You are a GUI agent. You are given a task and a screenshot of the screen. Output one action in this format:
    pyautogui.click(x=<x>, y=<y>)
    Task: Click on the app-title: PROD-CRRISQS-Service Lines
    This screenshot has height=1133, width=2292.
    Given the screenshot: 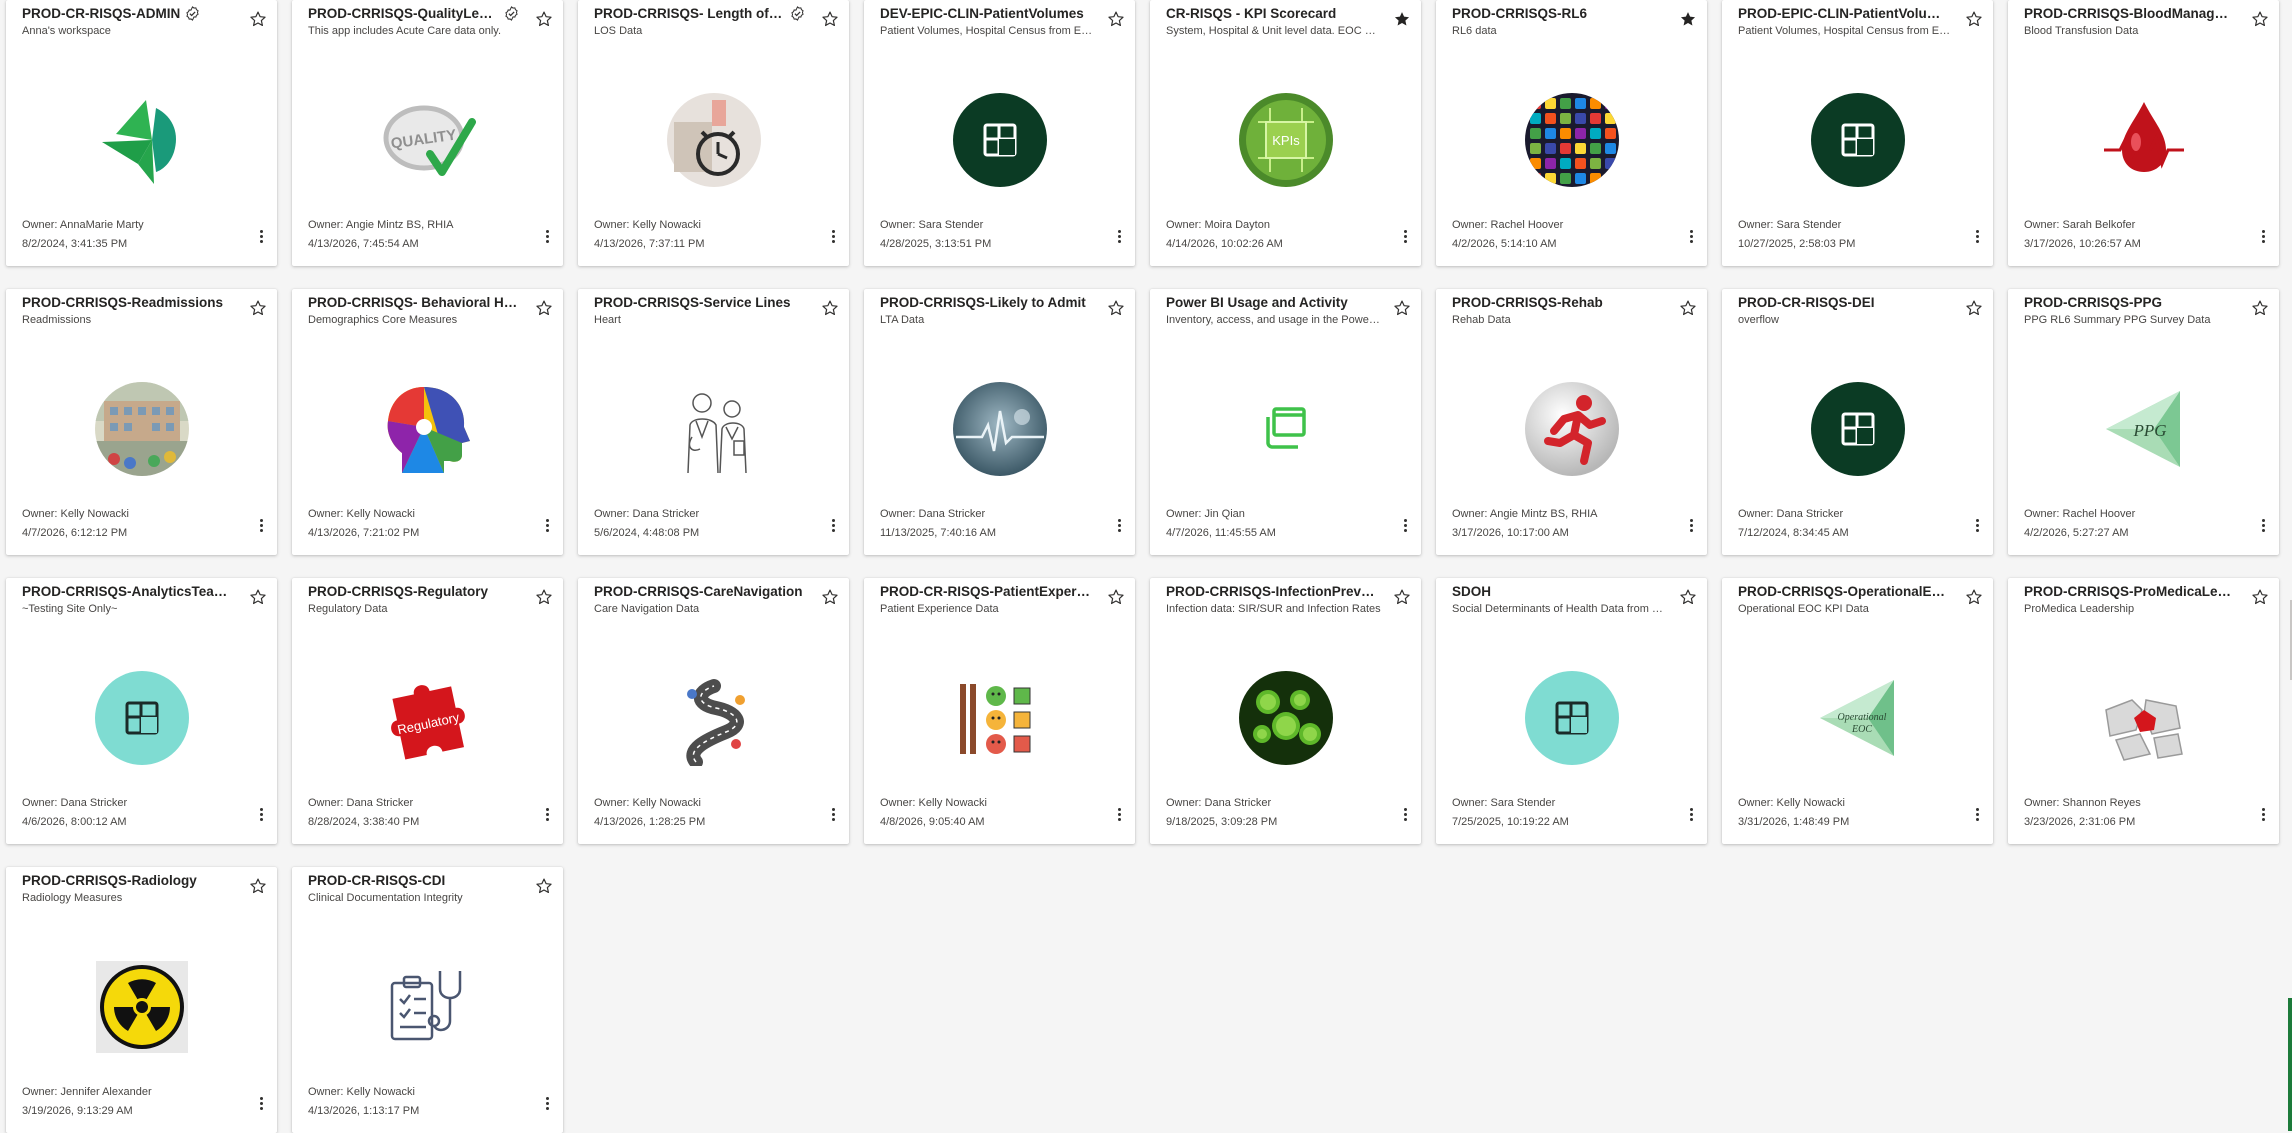 What is the action you would take?
    pyautogui.click(x=692, y=302)
    